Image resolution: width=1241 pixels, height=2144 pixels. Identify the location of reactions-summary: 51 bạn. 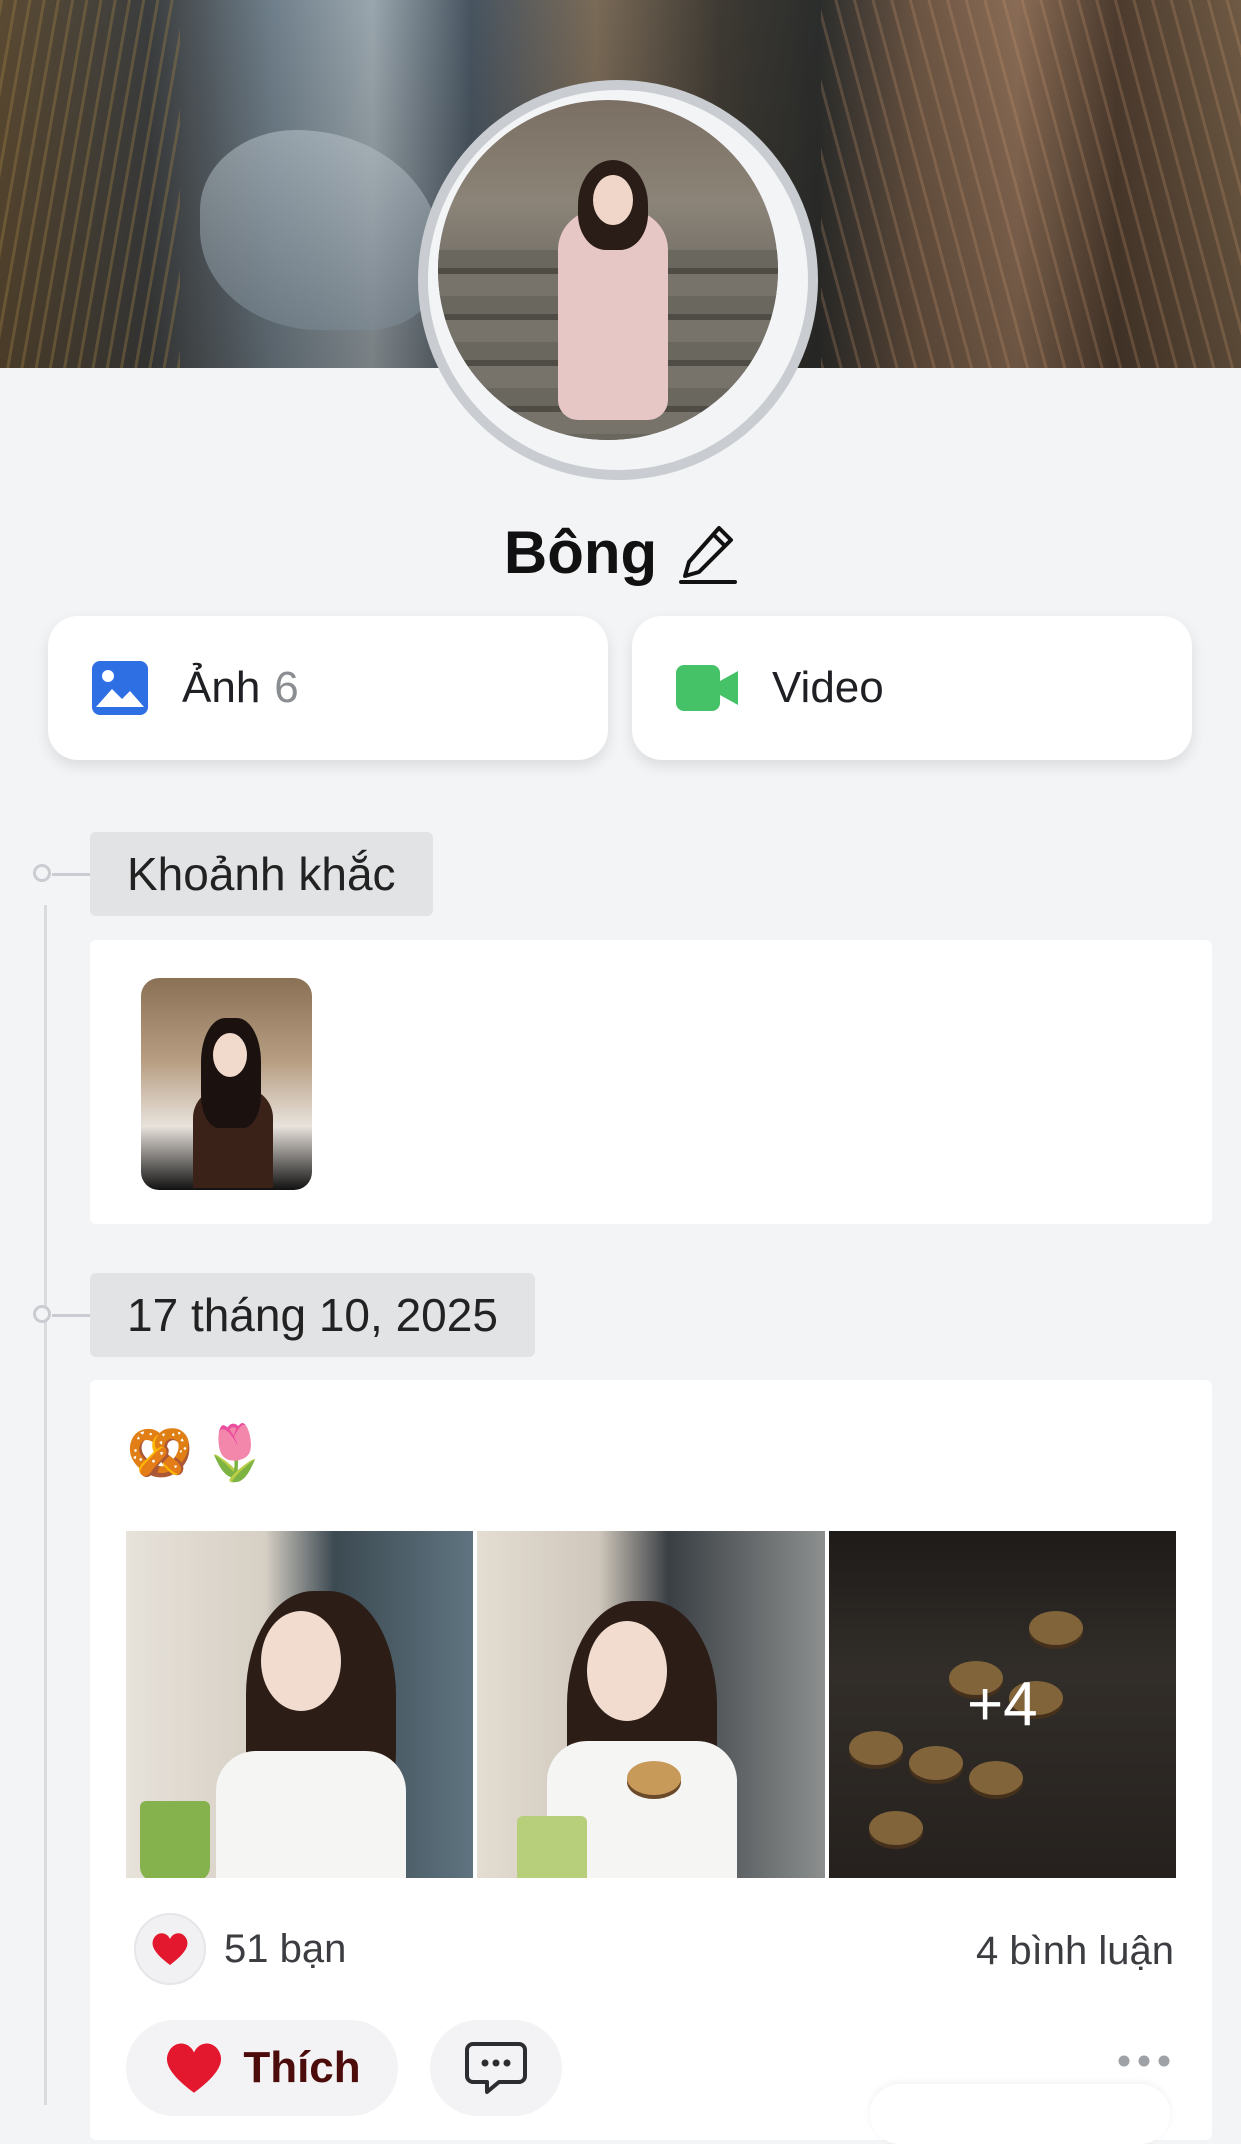
(240, 1949).